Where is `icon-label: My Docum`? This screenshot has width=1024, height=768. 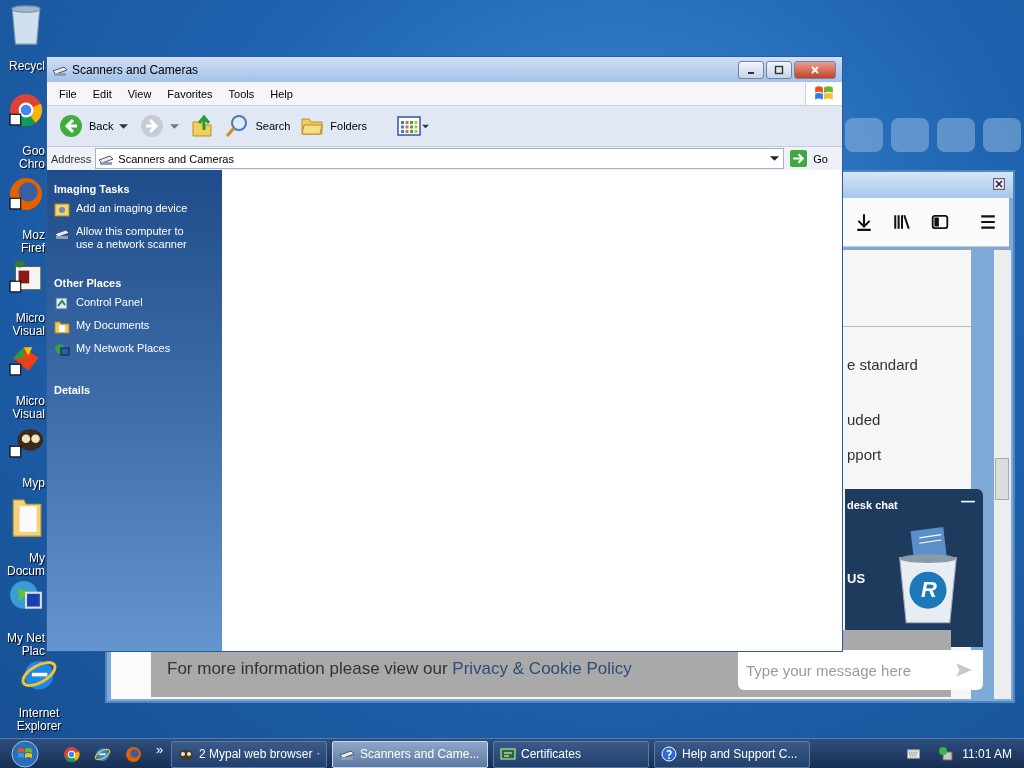
icon-label: My Docum is located at coordinates (25, 565).